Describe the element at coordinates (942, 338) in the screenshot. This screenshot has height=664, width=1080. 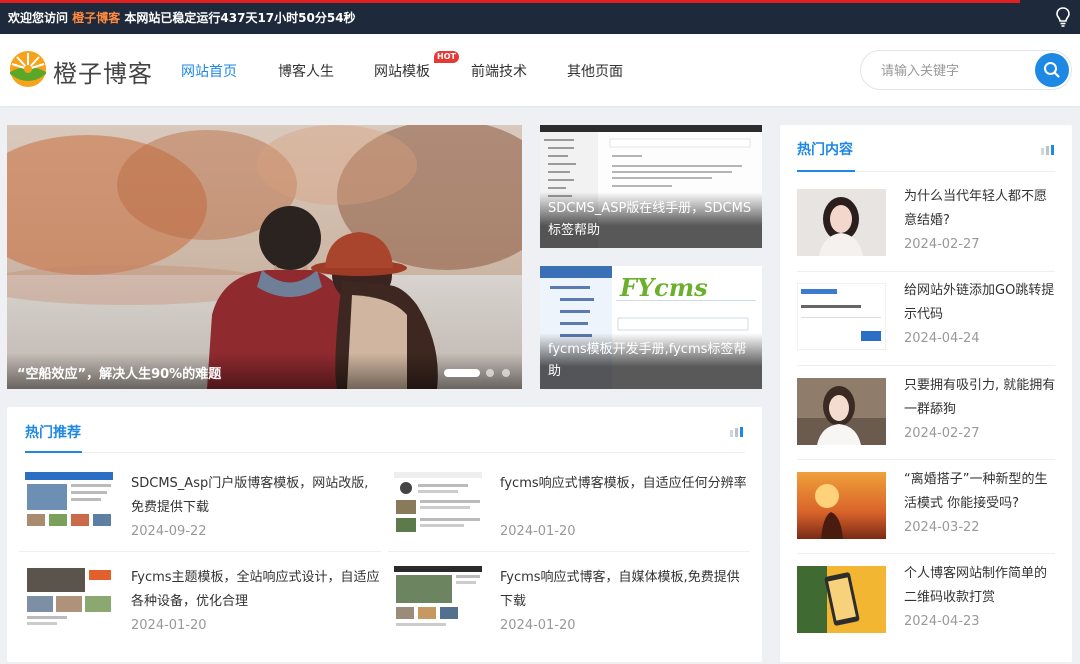
I see `hot-item-date: 2024-04-24` at that location.